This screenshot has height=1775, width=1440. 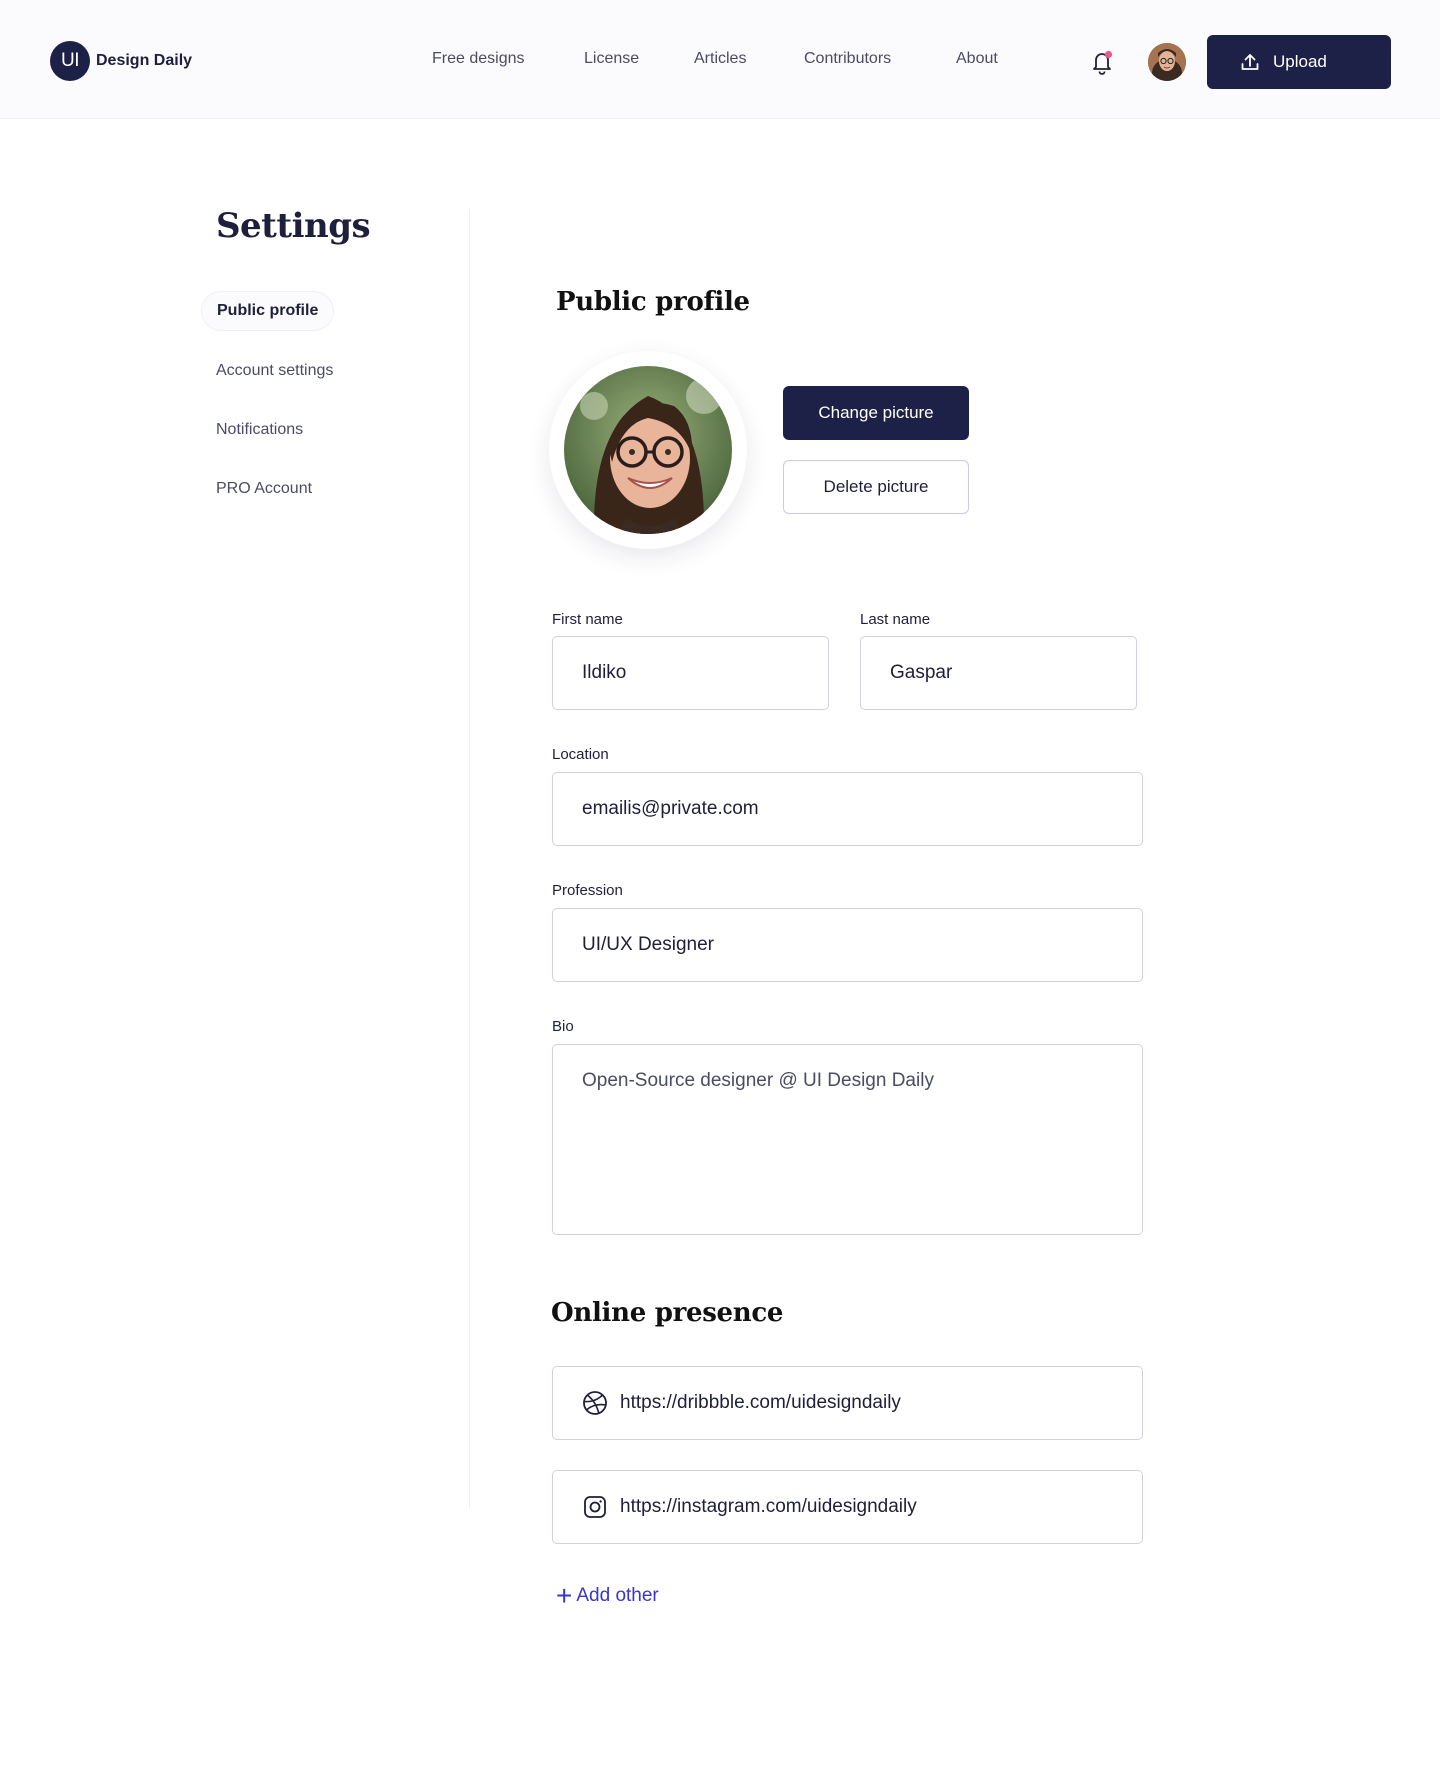 What do you see at coordinates (768, 1506) in the screenshot?
I see `instagram-link-value: https://instagram.com/uidesigndaily` at bounding box center [768, 1506].